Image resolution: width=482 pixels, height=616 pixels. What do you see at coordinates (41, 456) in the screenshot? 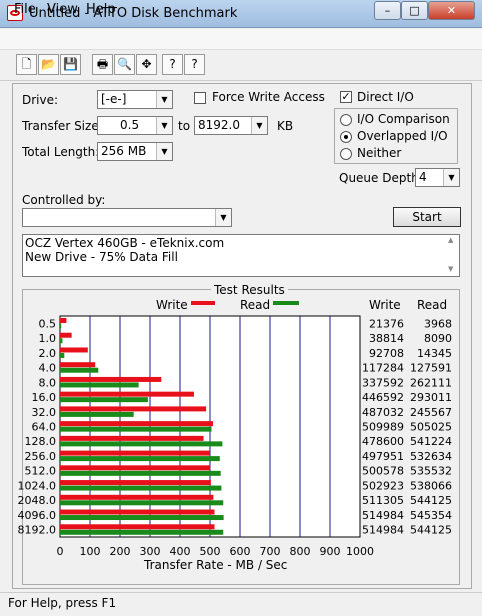
I see `category-label: 256.0` at bounding box center [41, 456].